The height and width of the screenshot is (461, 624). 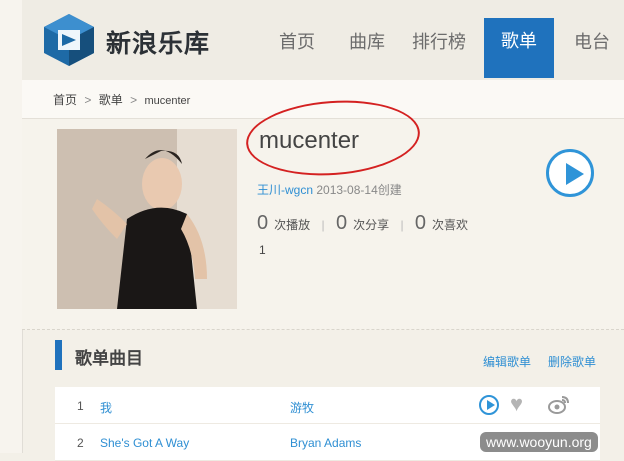 I want to click on track-artist: Bryan Adams, so click(x=325, y=443).